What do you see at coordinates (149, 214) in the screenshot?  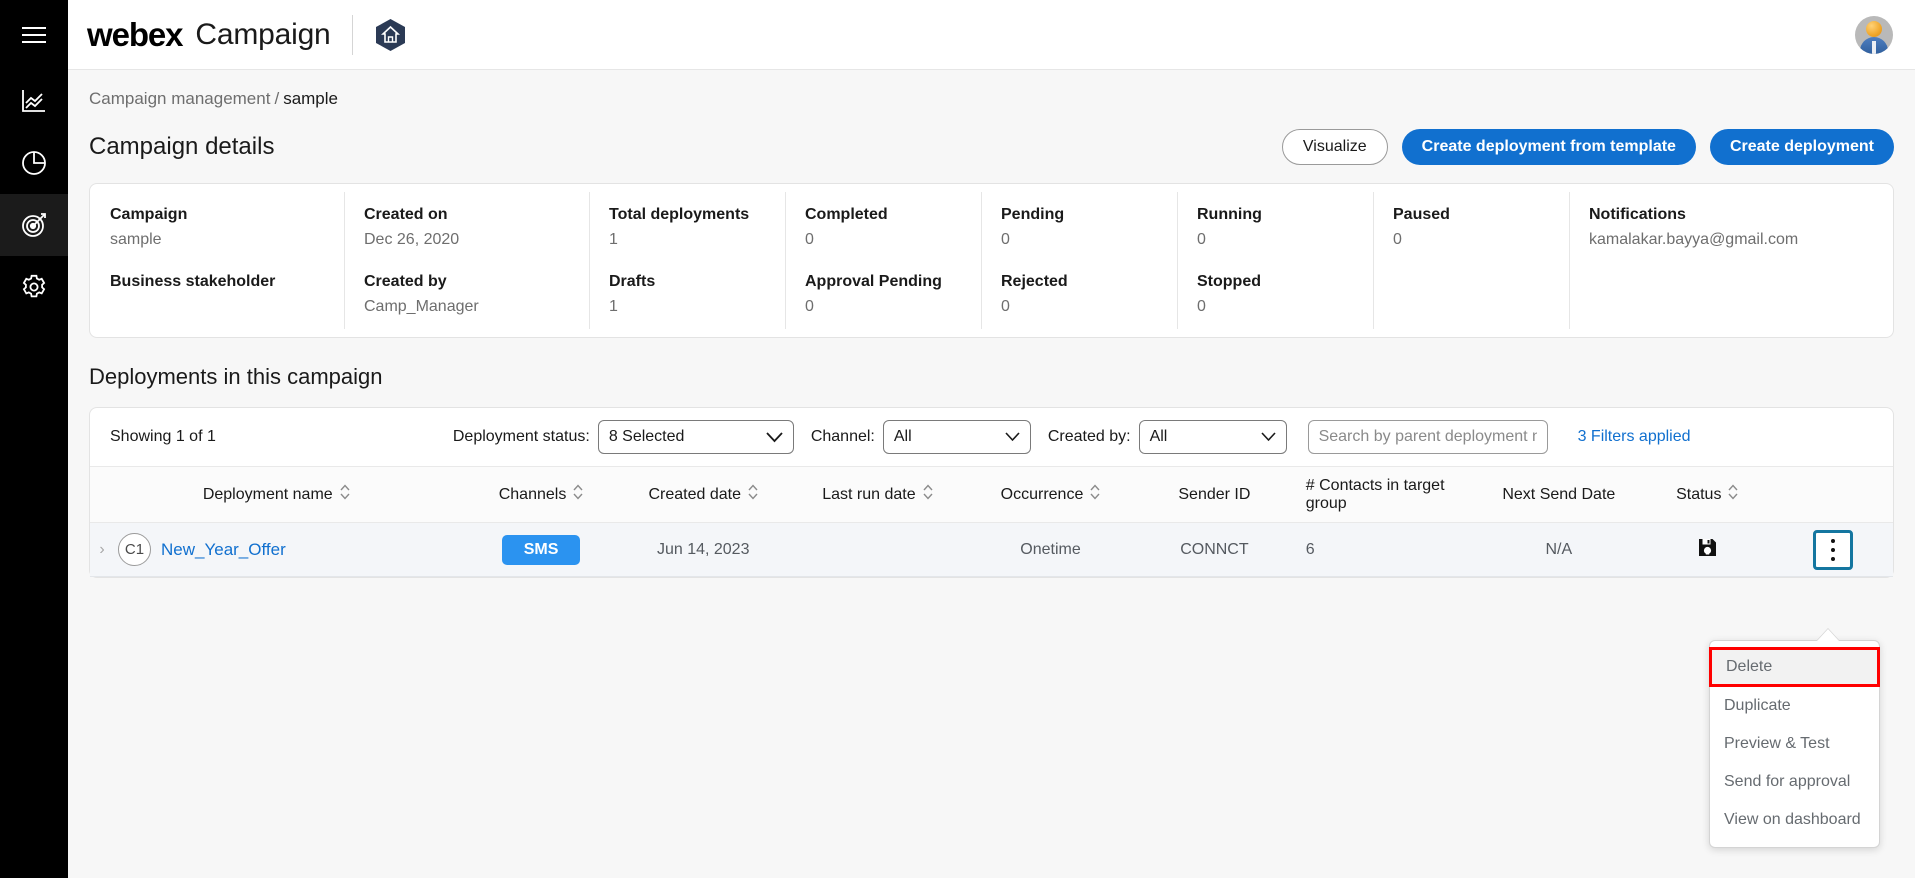 I see `detail-label: Campaign` at bounding box center [149, 214].